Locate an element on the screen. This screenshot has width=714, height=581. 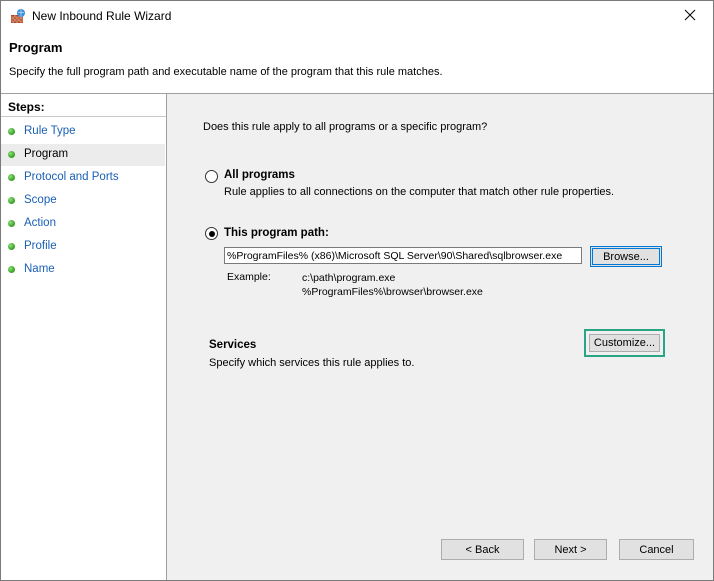
next-button: Next > is located at coordinates (570, 549).